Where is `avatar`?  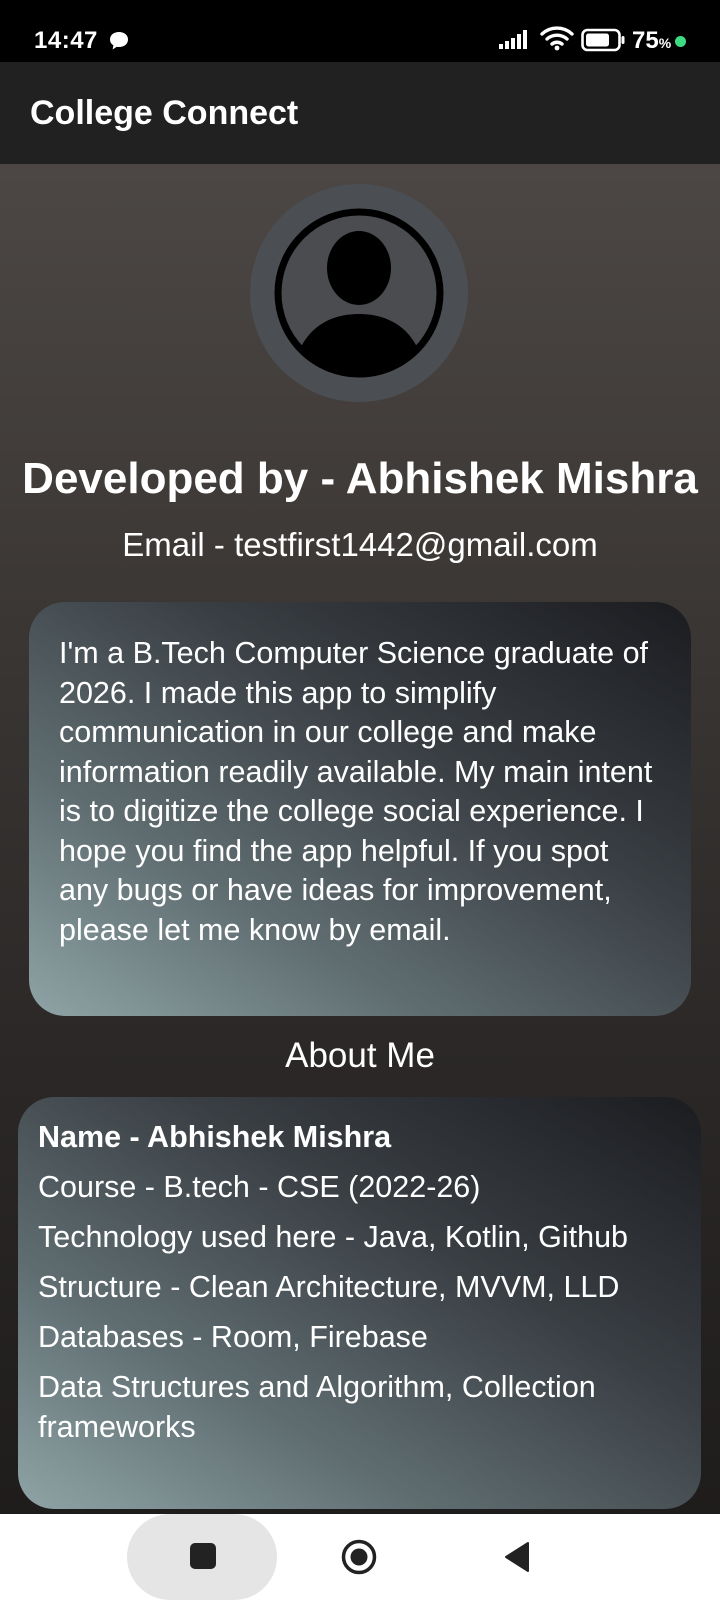 avatar is located at coordinates (359, 293).